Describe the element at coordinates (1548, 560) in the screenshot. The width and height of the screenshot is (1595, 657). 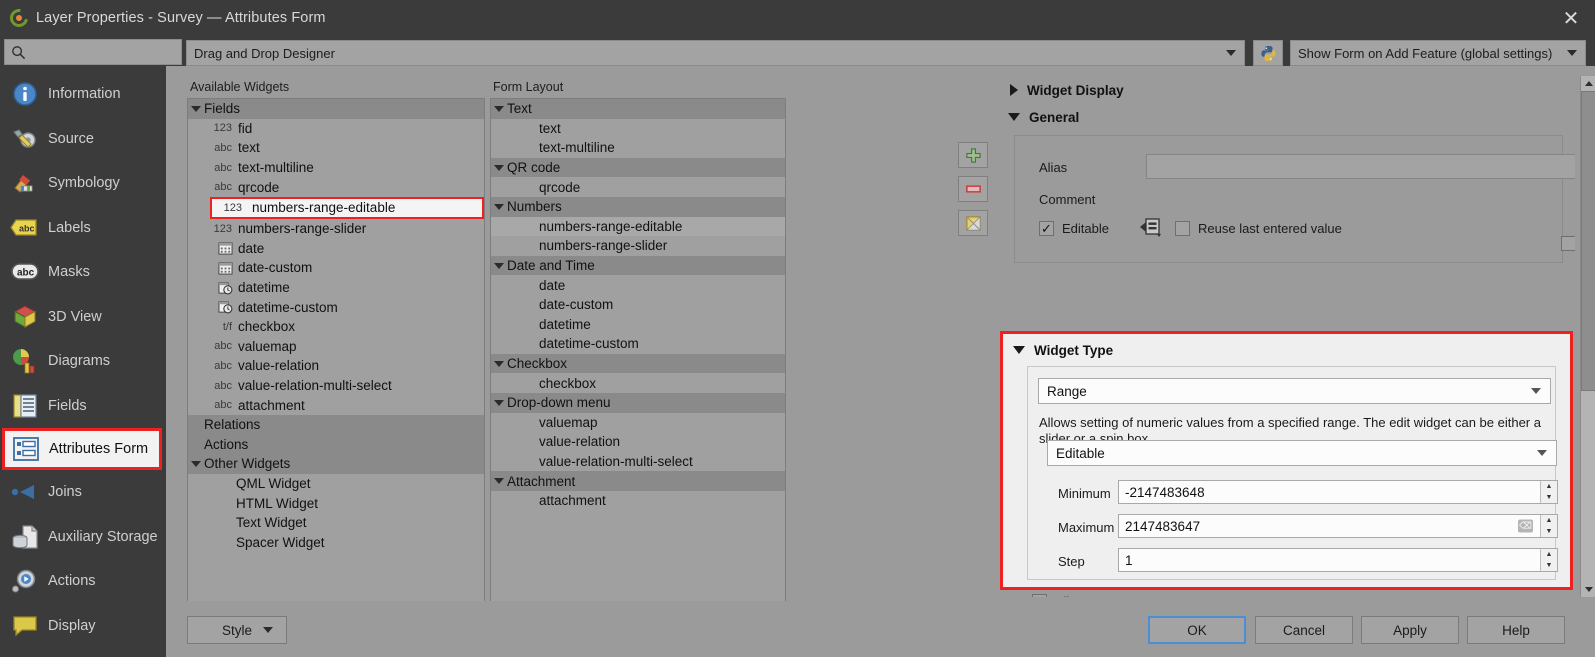
I see `step-stepper: ▲ ▼` at that location.